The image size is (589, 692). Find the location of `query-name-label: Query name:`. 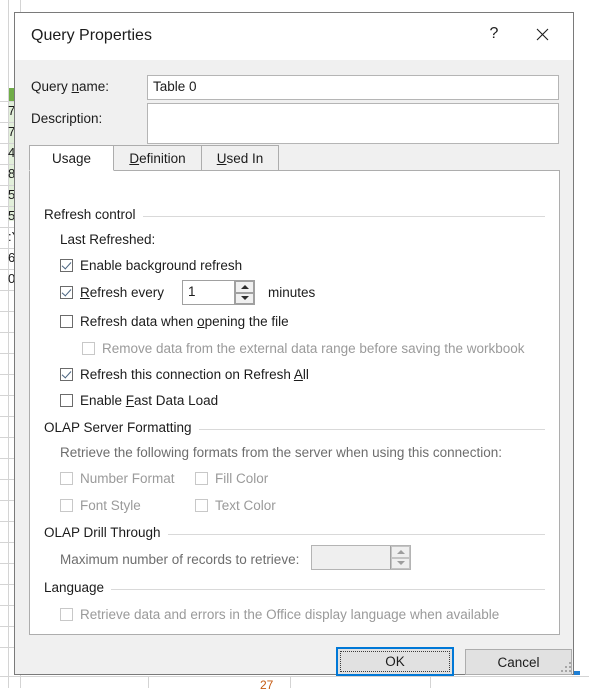

query-name-label: Query name: is located at coordinates (70, 86).